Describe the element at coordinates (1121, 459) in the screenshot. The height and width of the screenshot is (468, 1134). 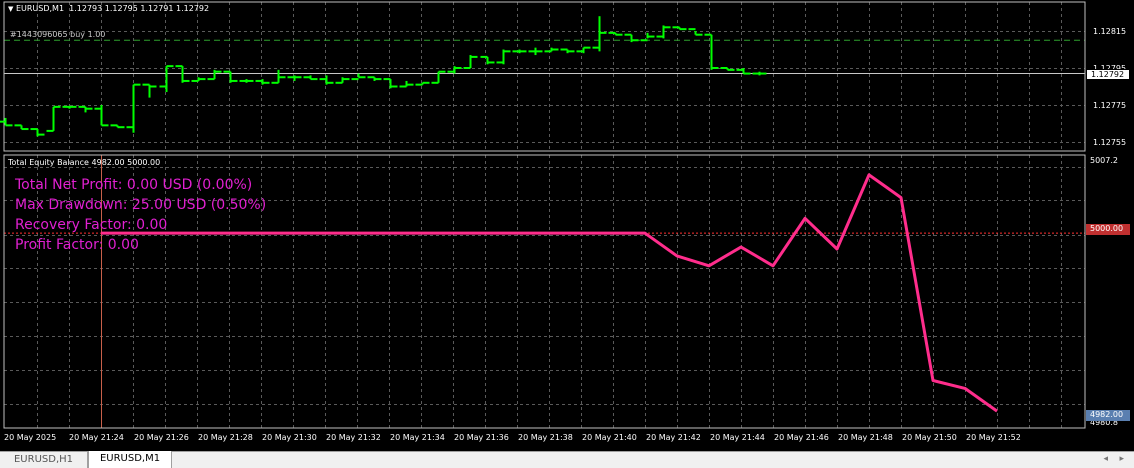
I see `tab-scroll-right-icon: ▸` at that location.